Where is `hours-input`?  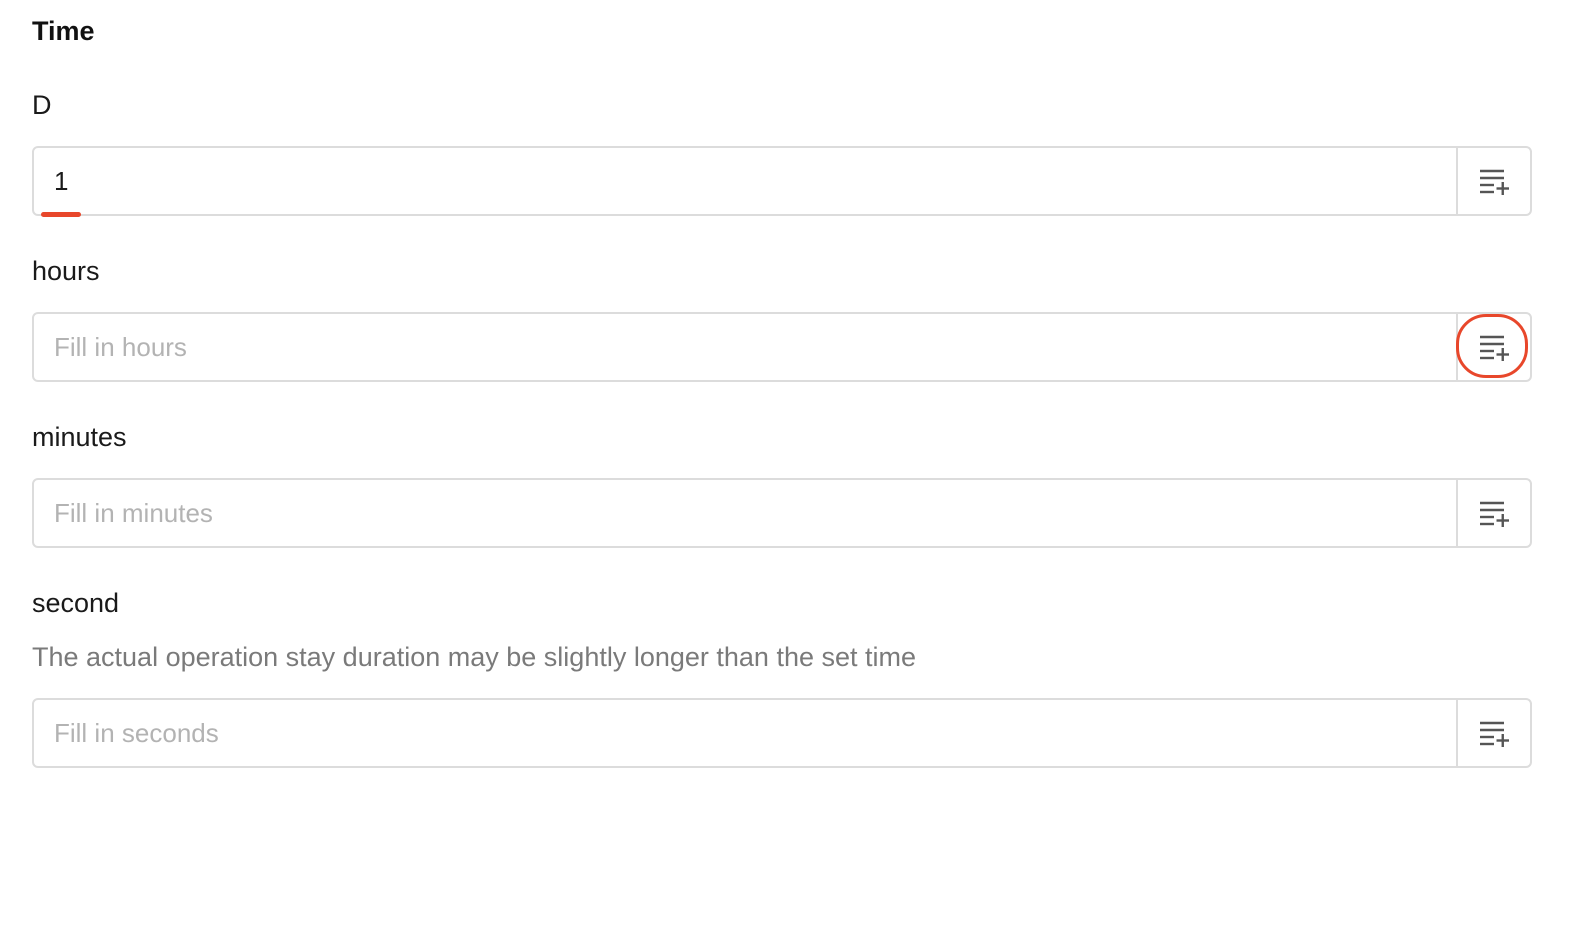 hours-input is located at coordinates (745, 347).